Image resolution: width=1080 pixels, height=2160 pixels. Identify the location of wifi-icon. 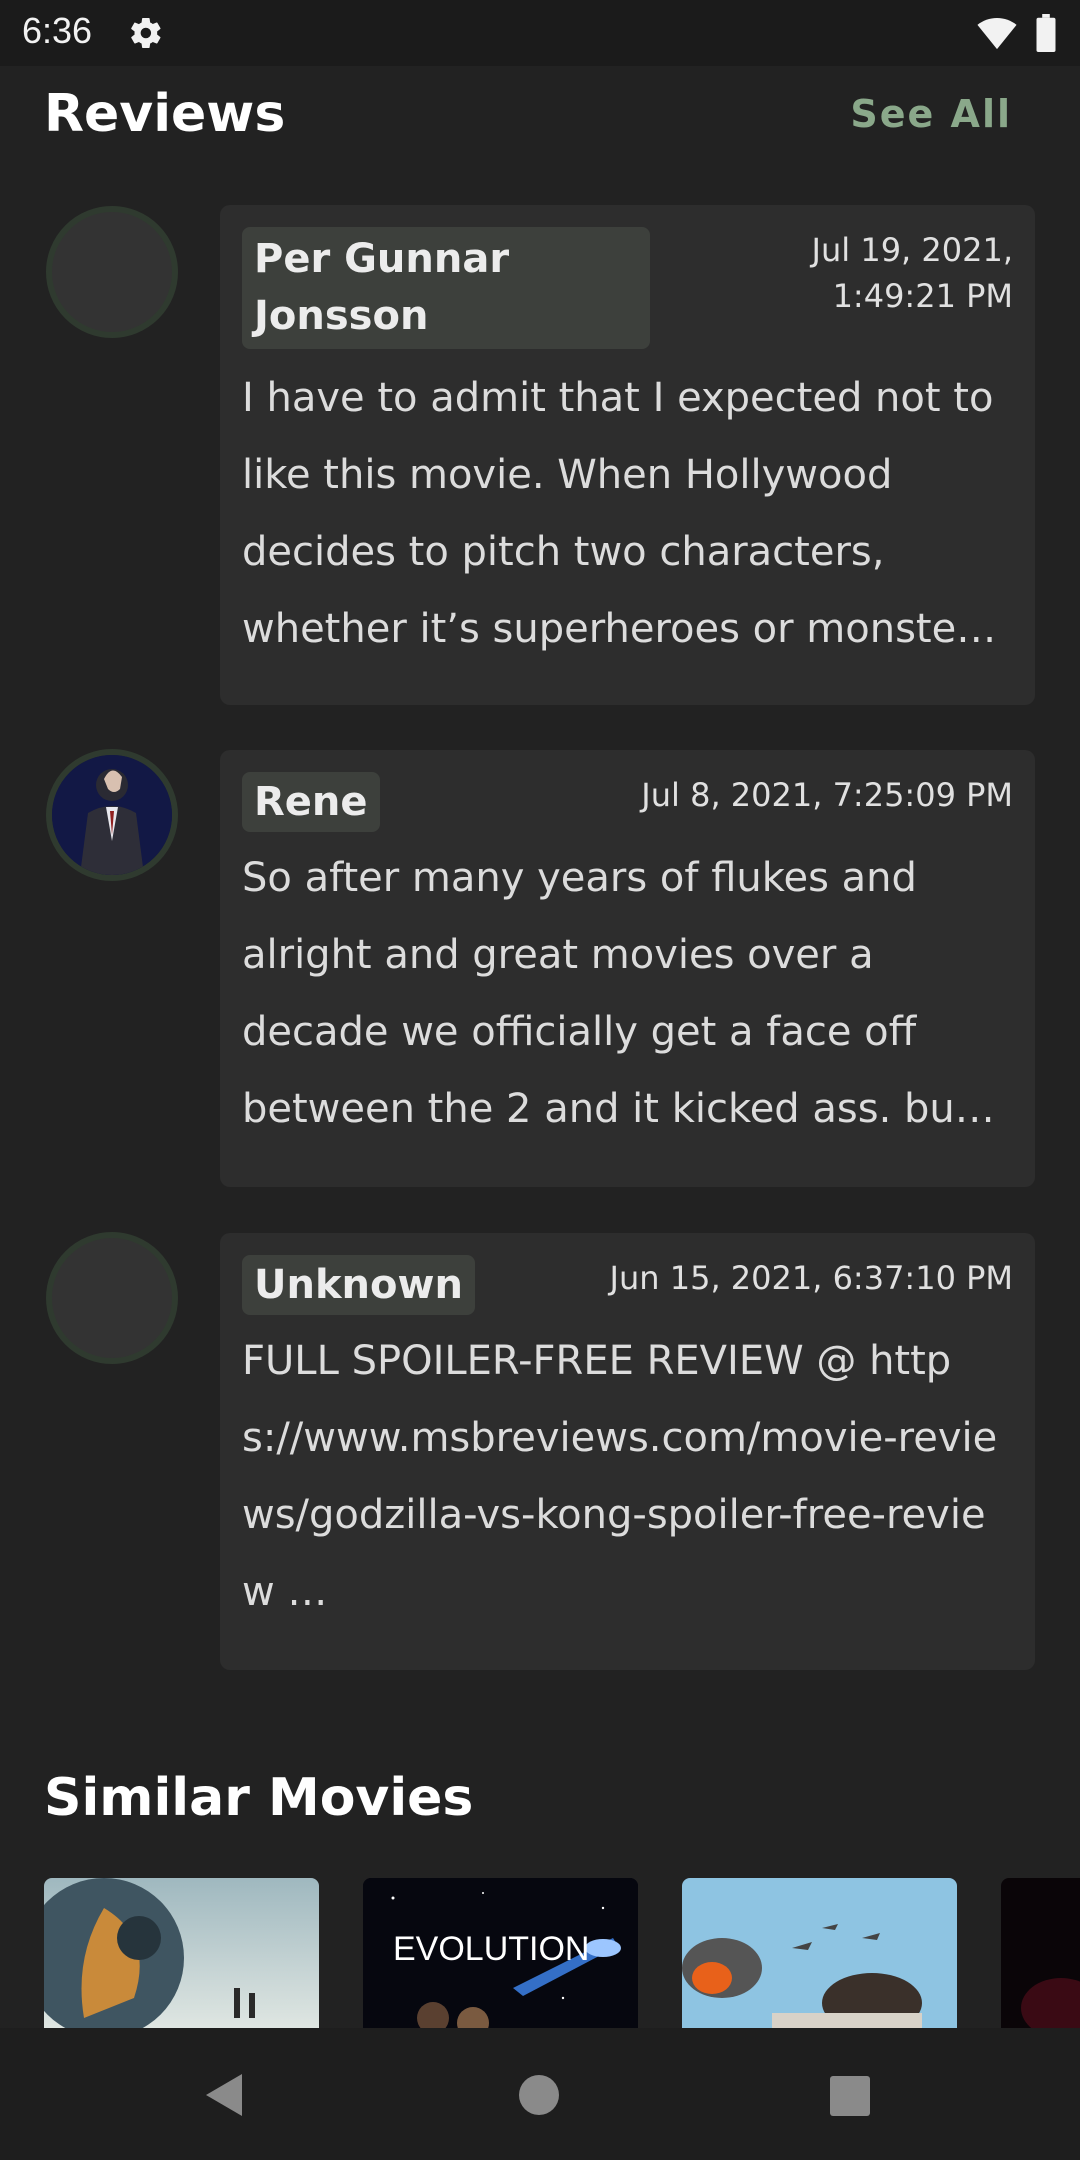
(997, 34).